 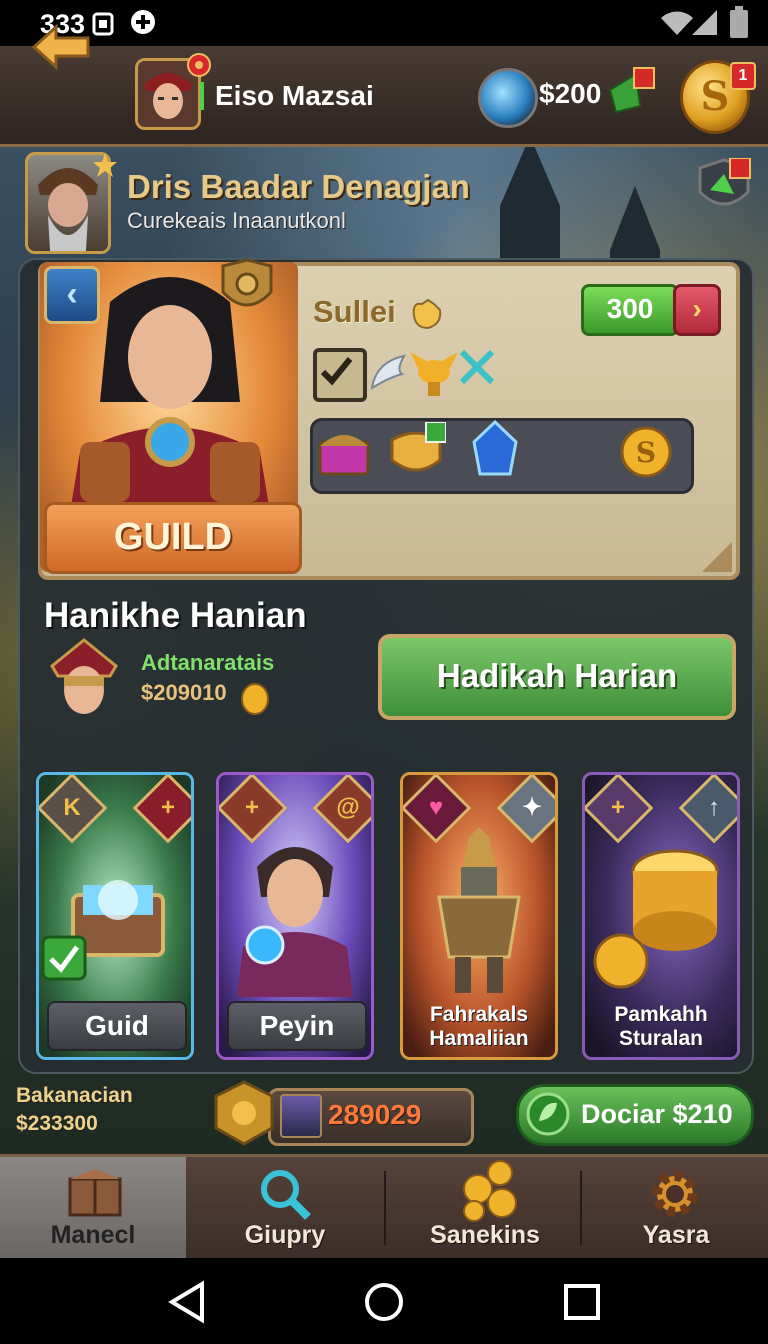 I want to click on back-arrow-icon, so click(x=61, y=47).